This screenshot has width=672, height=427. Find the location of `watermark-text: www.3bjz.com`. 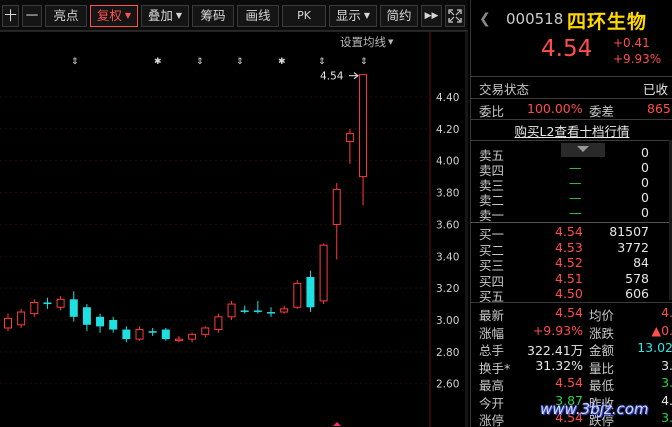

watermark-text: www.3bjz.com is located at coordinates (594, 409).